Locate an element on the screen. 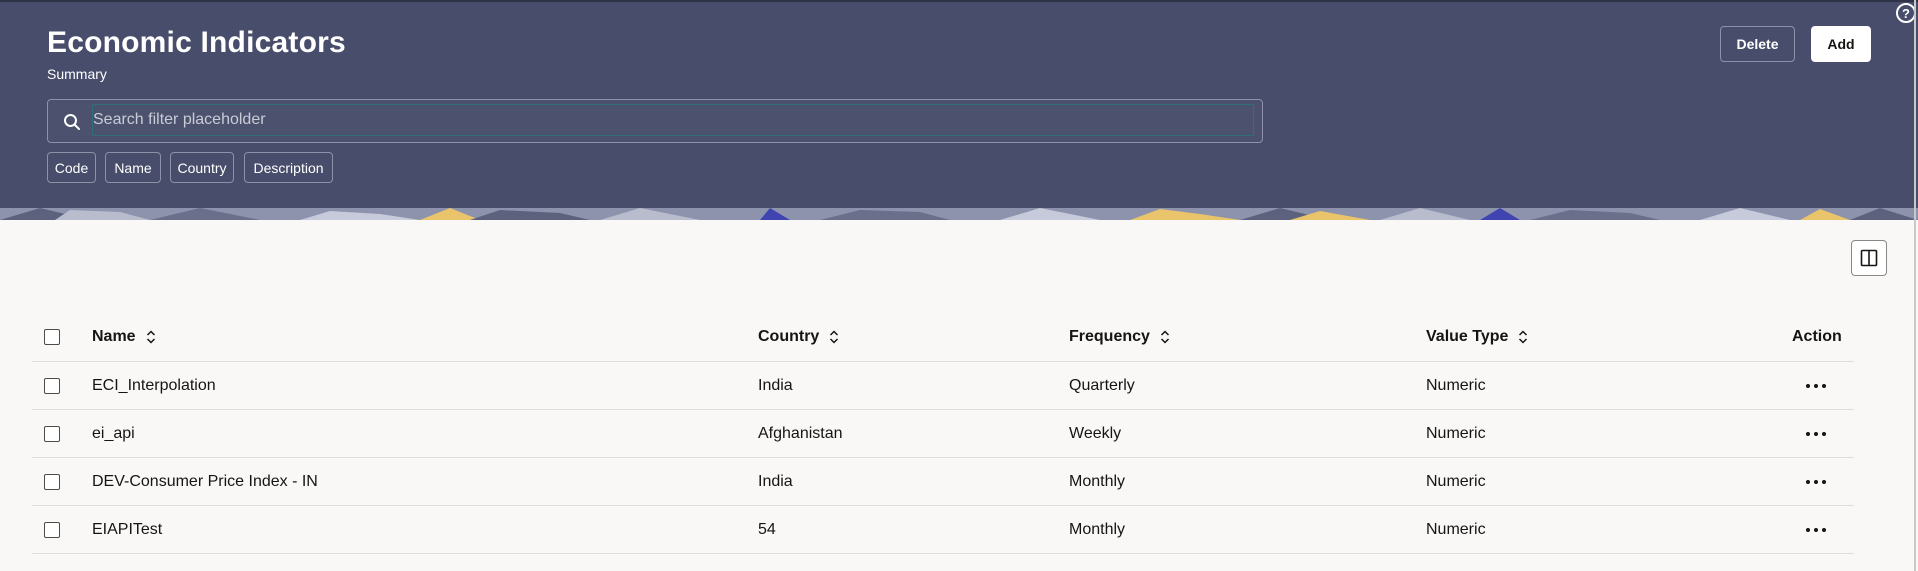 This screenshot has height=571, width=1918. column-header-frequency: Frequency is located at coordinates (1119, 336).